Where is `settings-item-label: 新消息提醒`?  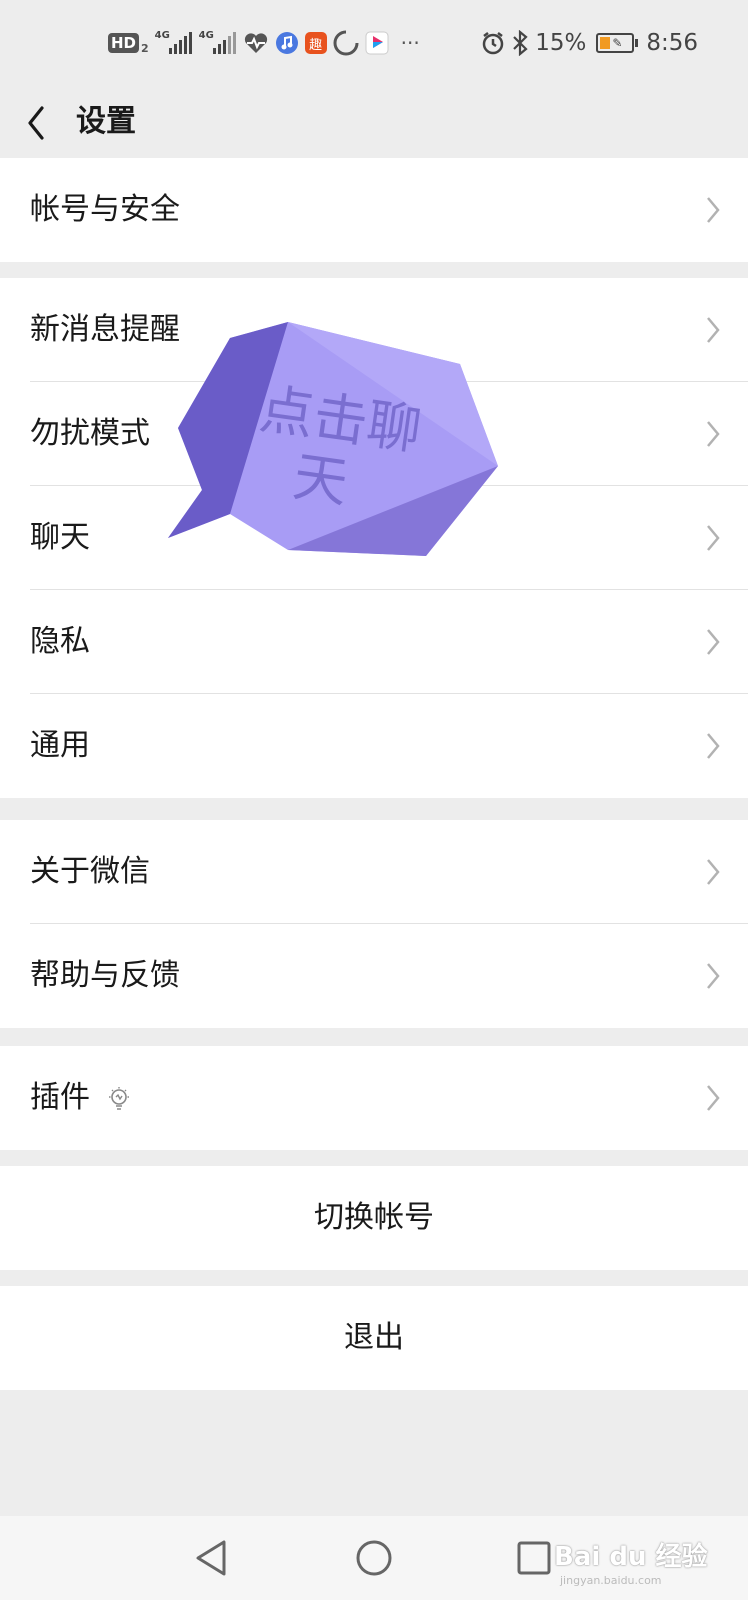 settings-item-label: 新消息提醒 is located at coordinates (105, 329).